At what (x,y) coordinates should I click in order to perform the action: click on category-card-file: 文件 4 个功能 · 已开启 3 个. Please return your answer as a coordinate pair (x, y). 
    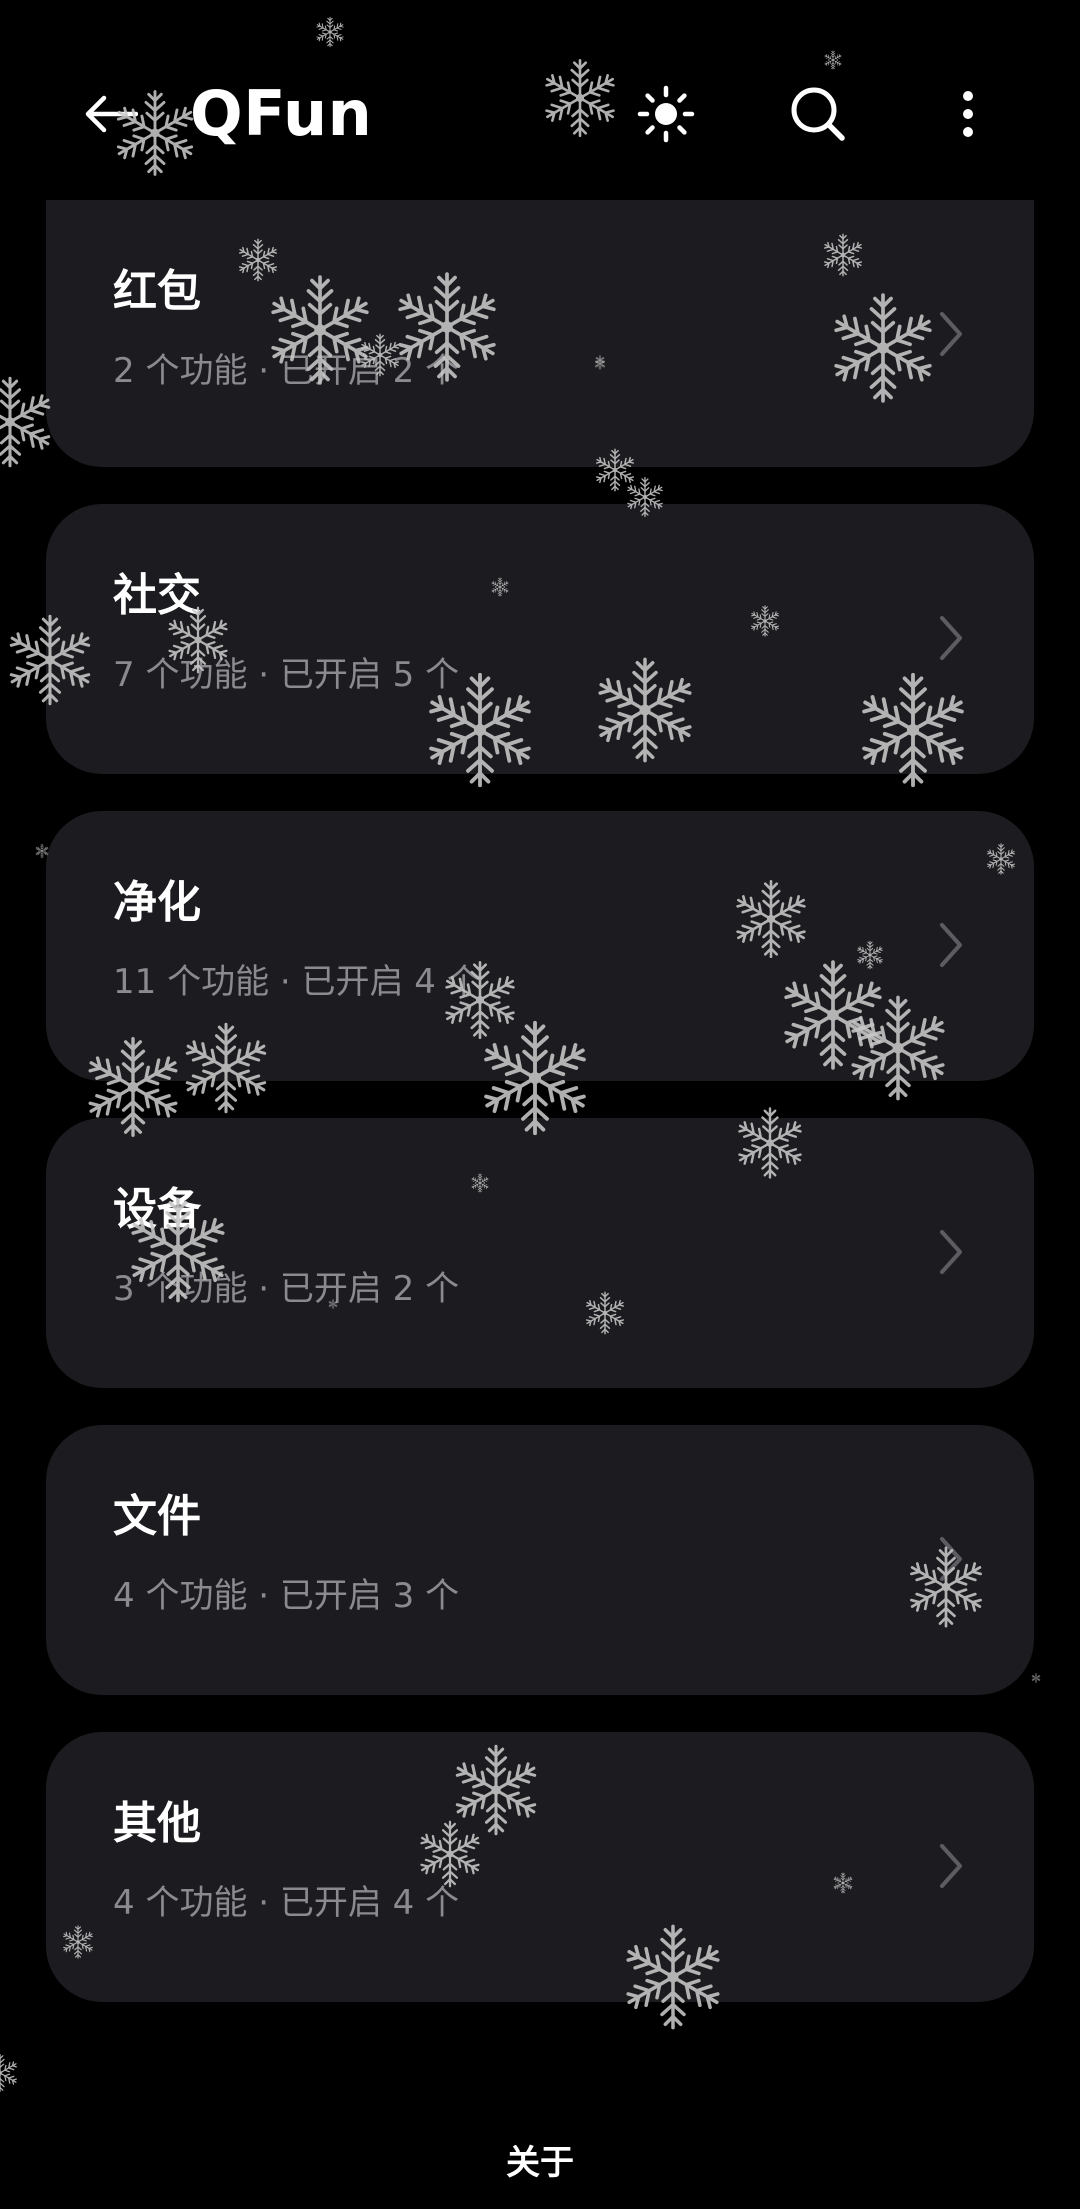
    Looking at the image, I should click on (540, 1560).